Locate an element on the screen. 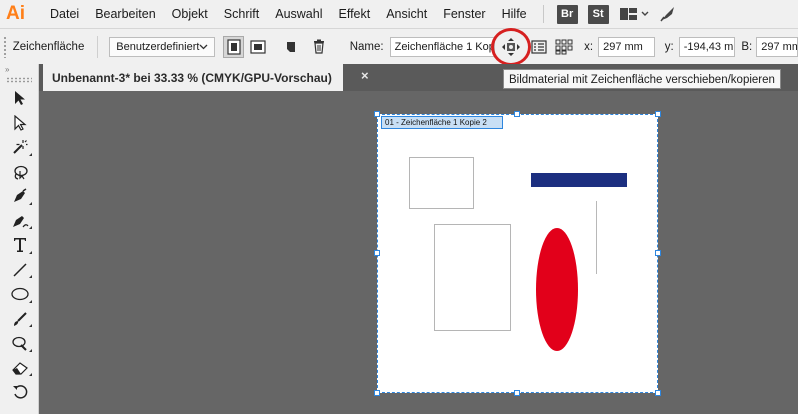  tools-panel-grip is located at coordinates (19, 80).